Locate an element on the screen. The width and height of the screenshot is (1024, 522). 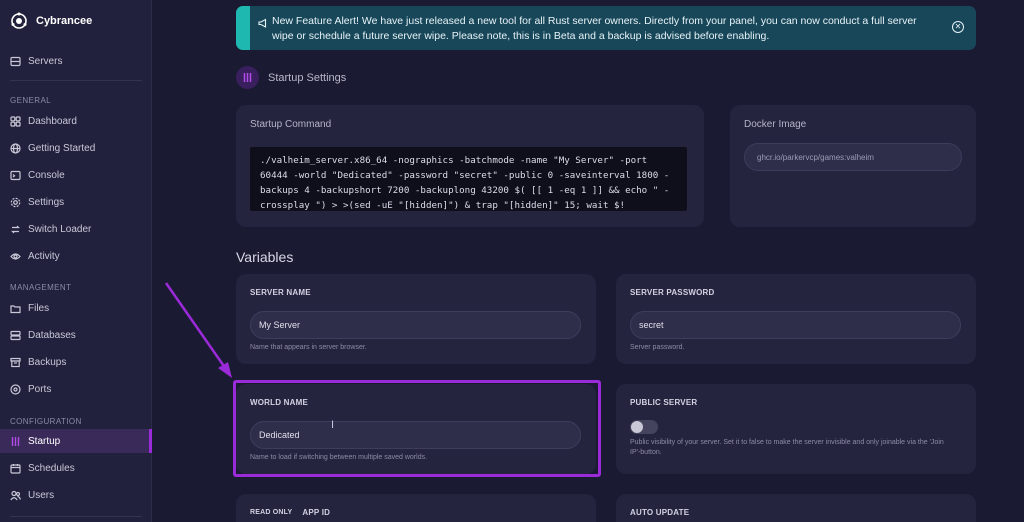
sidebar-item-label: Dashboard is located at coordinates (52, 121).